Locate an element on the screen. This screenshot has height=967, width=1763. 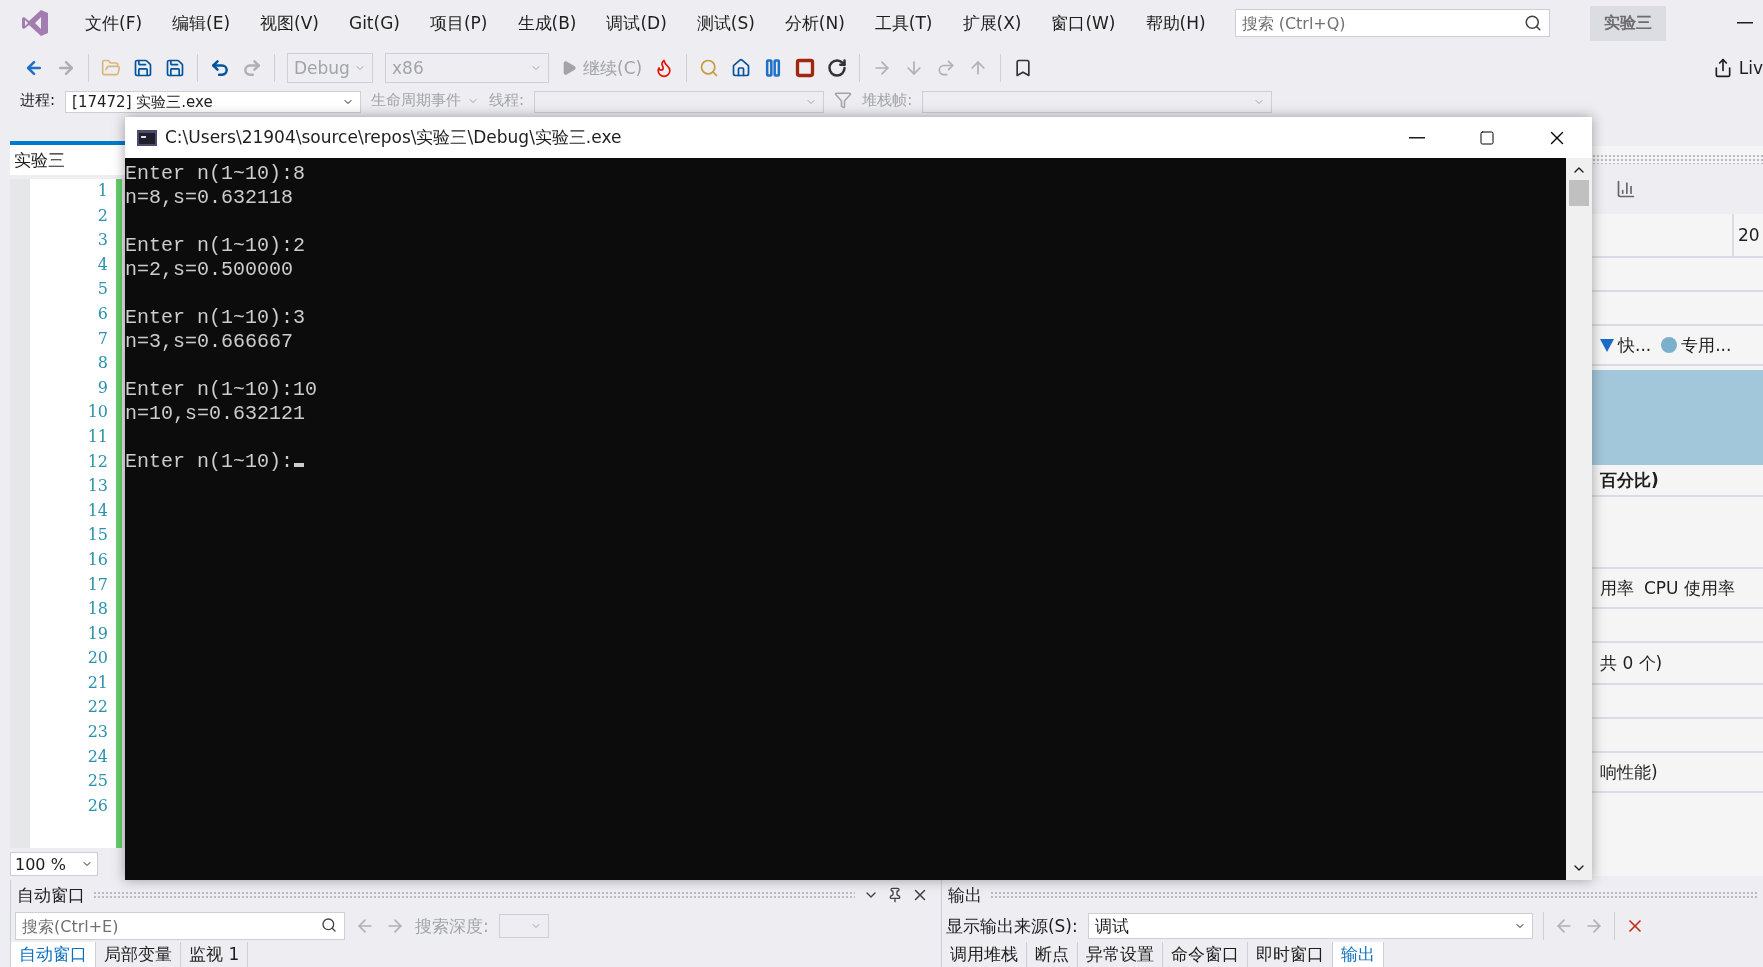
menu-item: 生成(B) is located at coordinates (547, 23).